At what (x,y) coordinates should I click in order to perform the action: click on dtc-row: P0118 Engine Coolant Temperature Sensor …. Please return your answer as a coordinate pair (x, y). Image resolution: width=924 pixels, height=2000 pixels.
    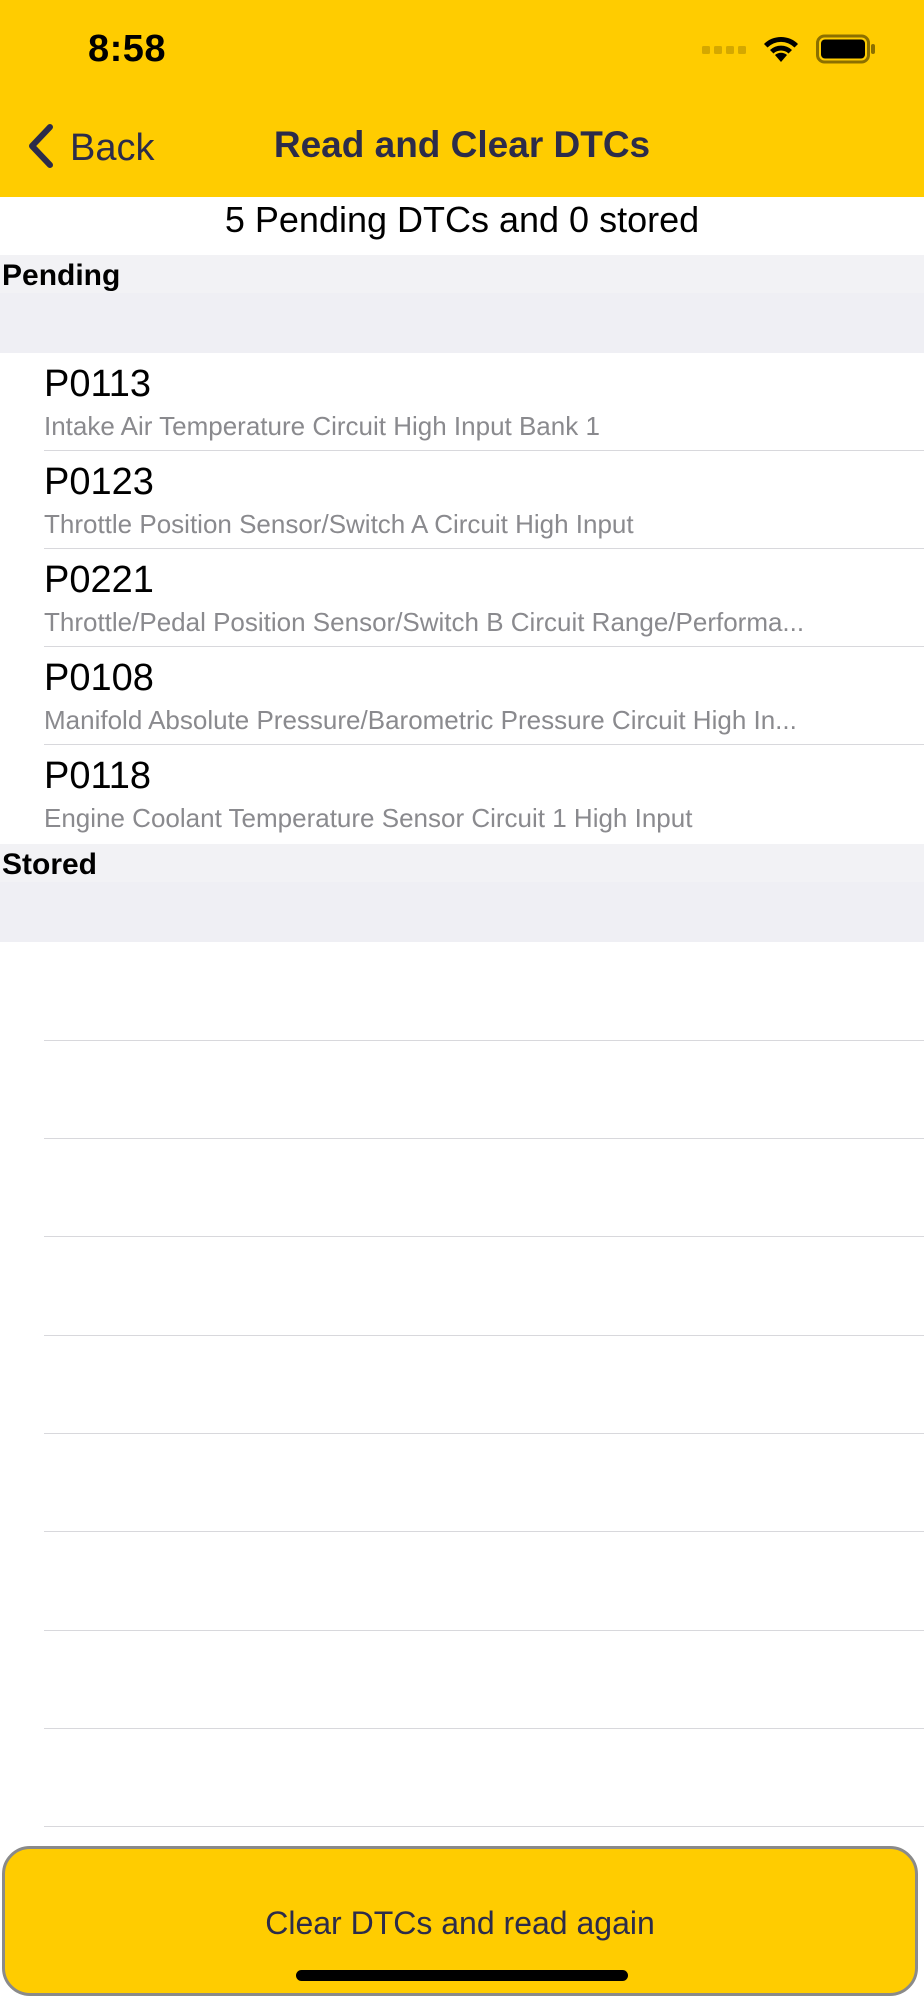
    Looking at the image, I should click on (462, 794).